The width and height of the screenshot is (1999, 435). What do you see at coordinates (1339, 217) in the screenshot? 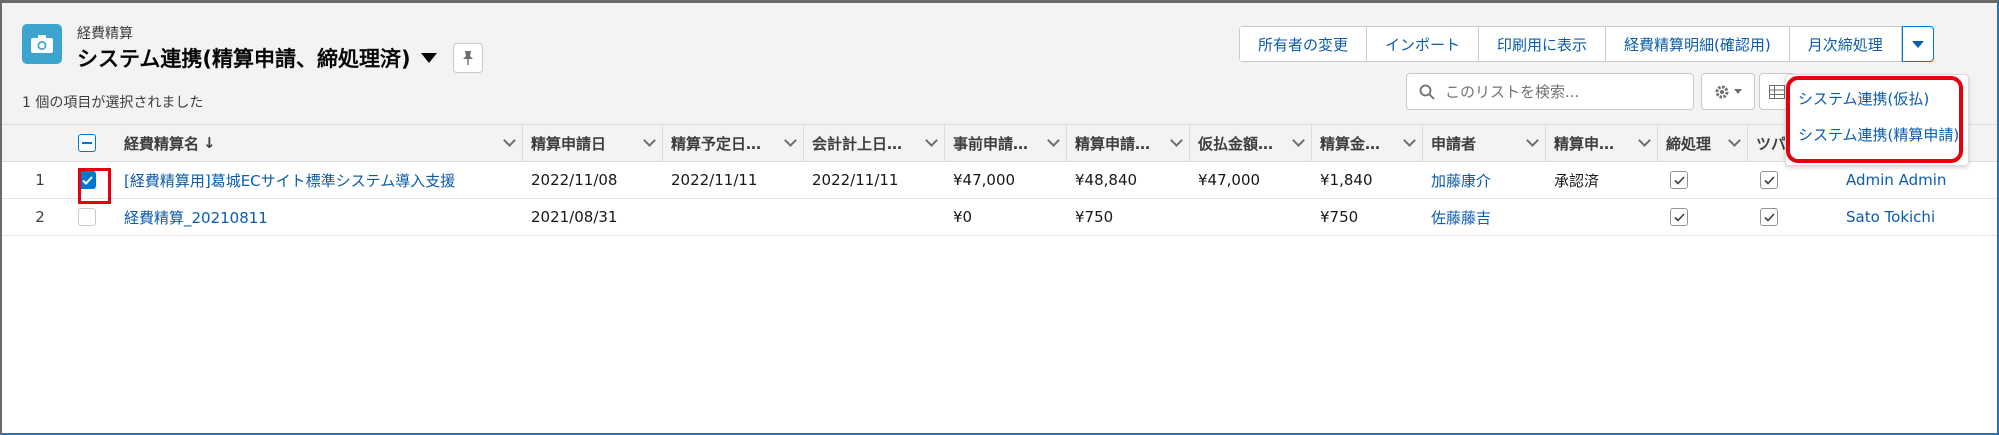
I see `settle-amount-cell: ¥750` at bounding box center [1339, 217].